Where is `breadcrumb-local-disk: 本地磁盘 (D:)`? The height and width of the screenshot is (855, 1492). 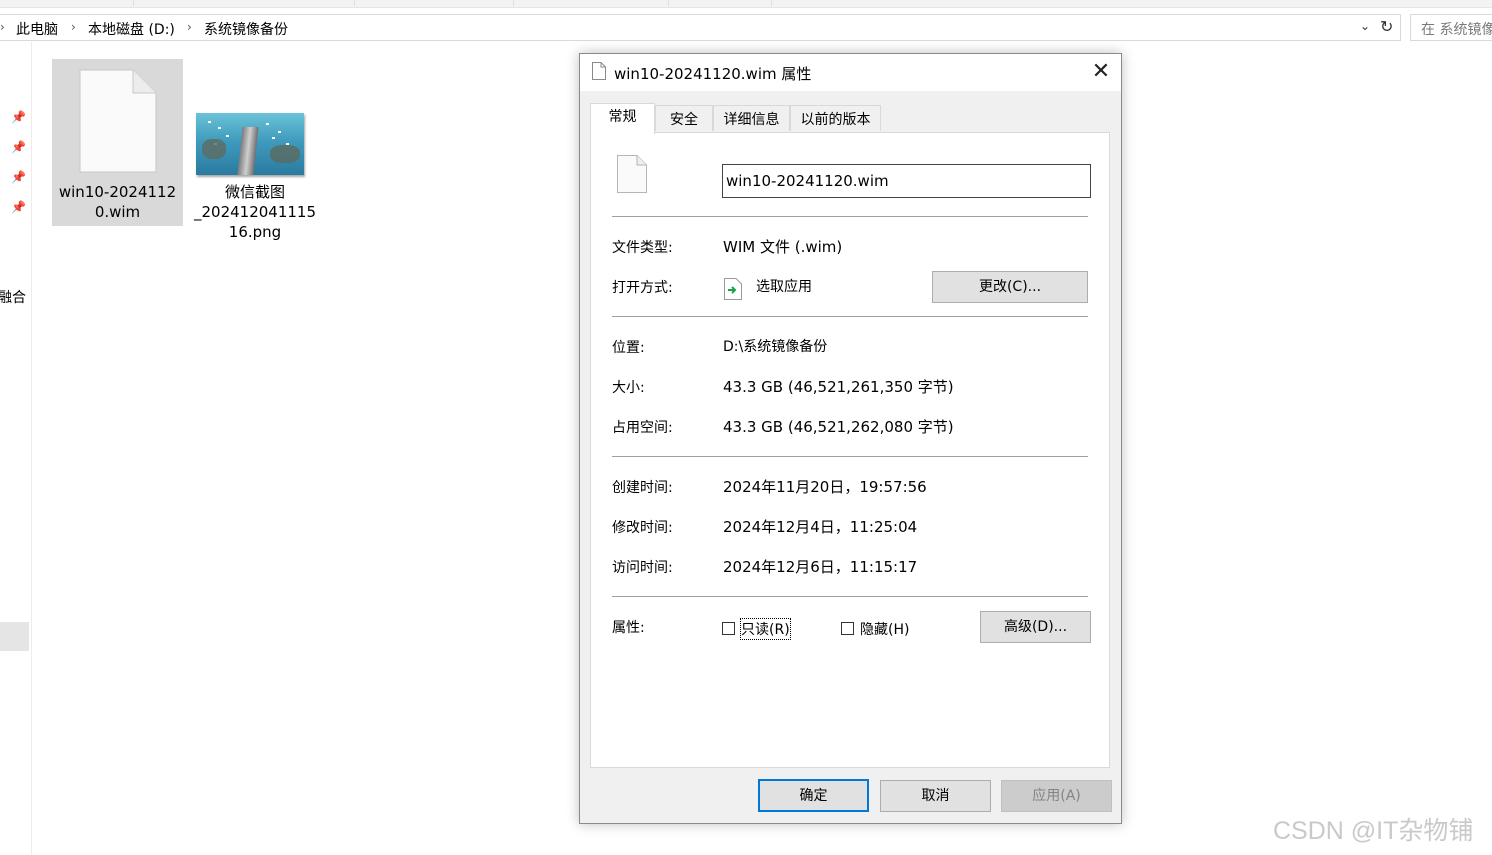 breadcrumb-local-disk: 本地磁盘 (D:) is located at coordinates (131, 29).